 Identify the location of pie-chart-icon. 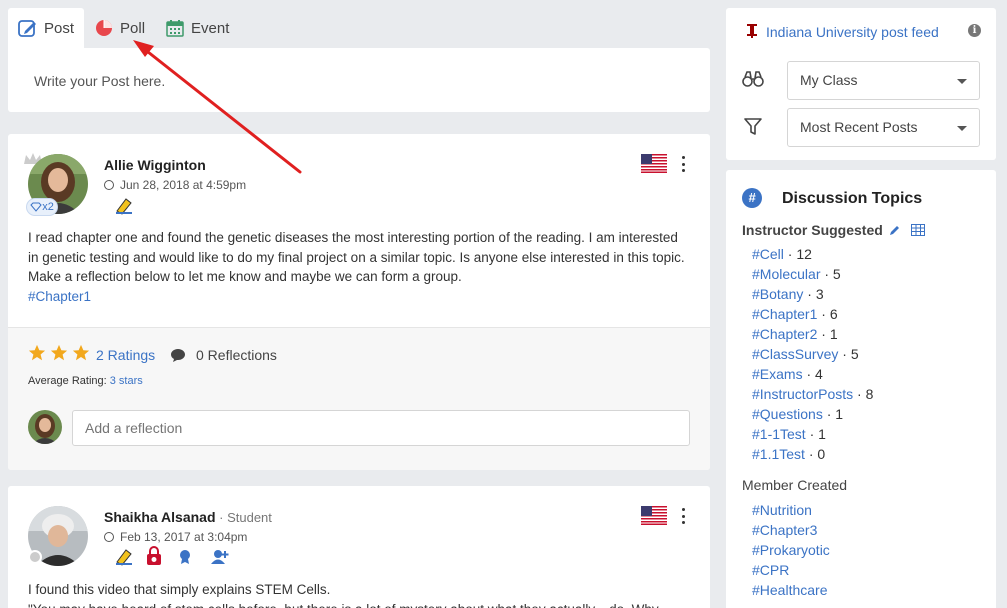
(104, 28).